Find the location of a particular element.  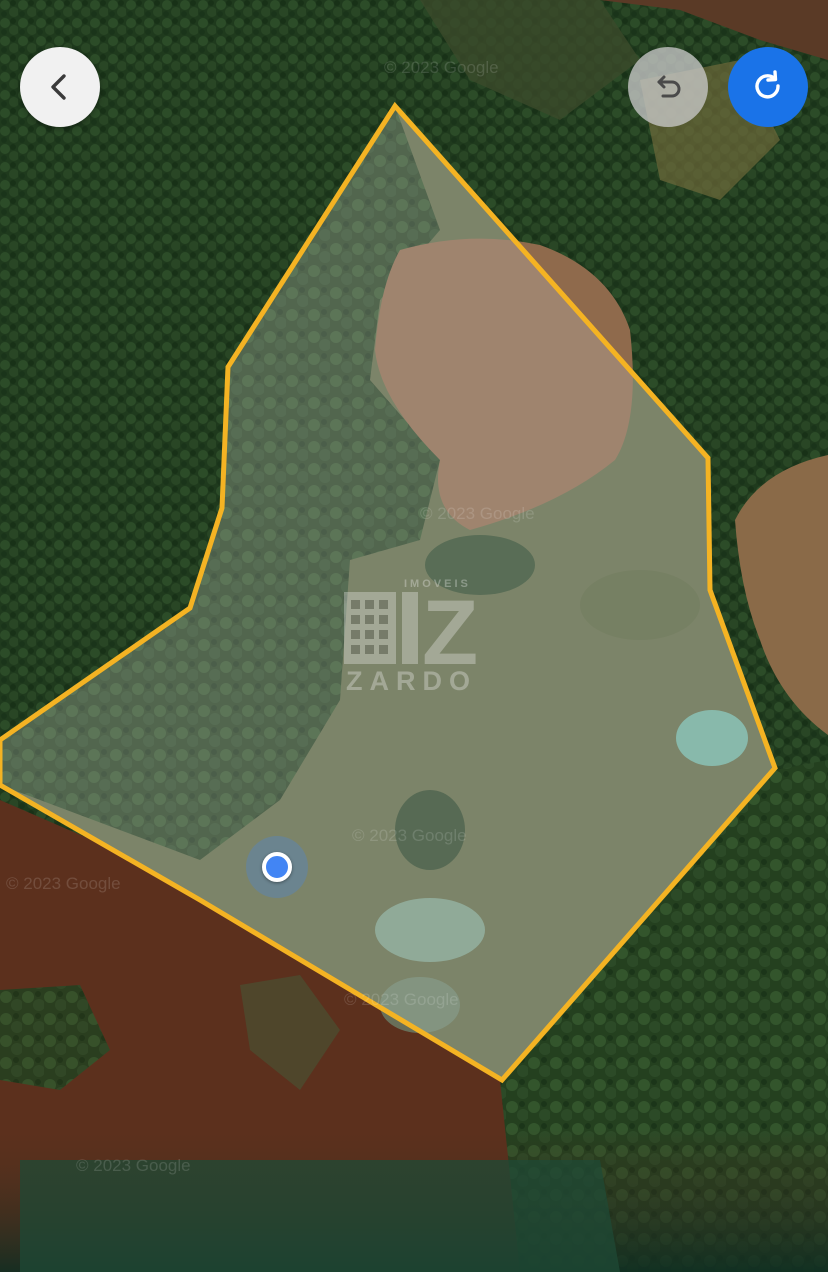

chevron-left-icon is located at coordinates (58, 87).